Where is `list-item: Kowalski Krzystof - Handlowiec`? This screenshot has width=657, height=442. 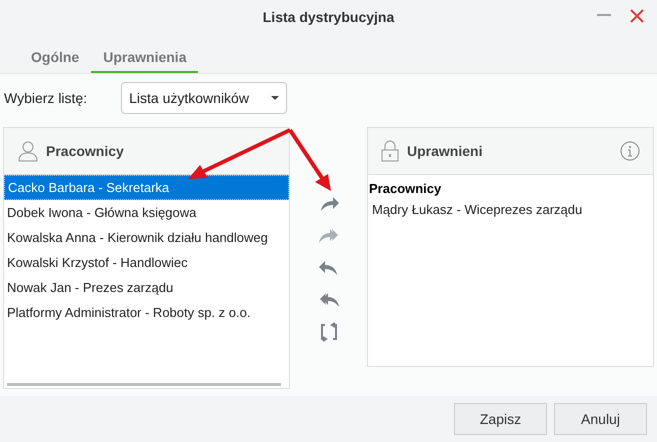 list-item: Kowalski Krzystof - Handlowiec is located at coordinates (146, 262).